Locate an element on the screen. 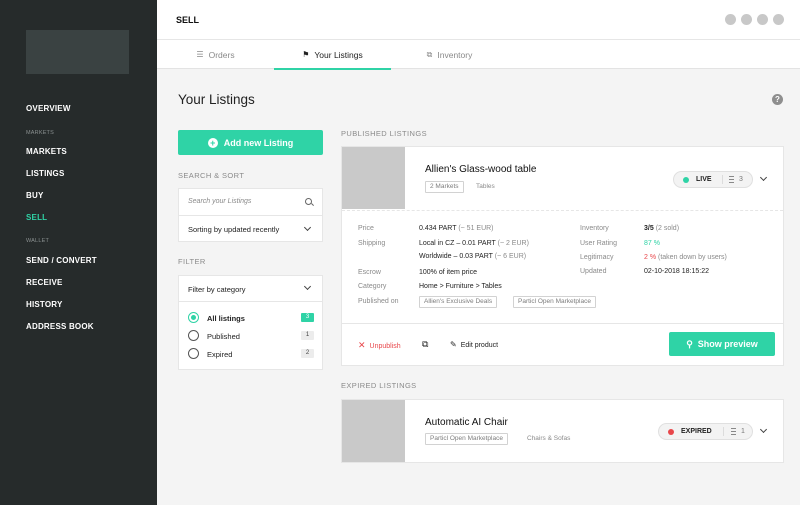 This screenshot has height=505, width=800. published-listings-heading: PUBLISHED LISTINGS is located at coordinates (384, 133).